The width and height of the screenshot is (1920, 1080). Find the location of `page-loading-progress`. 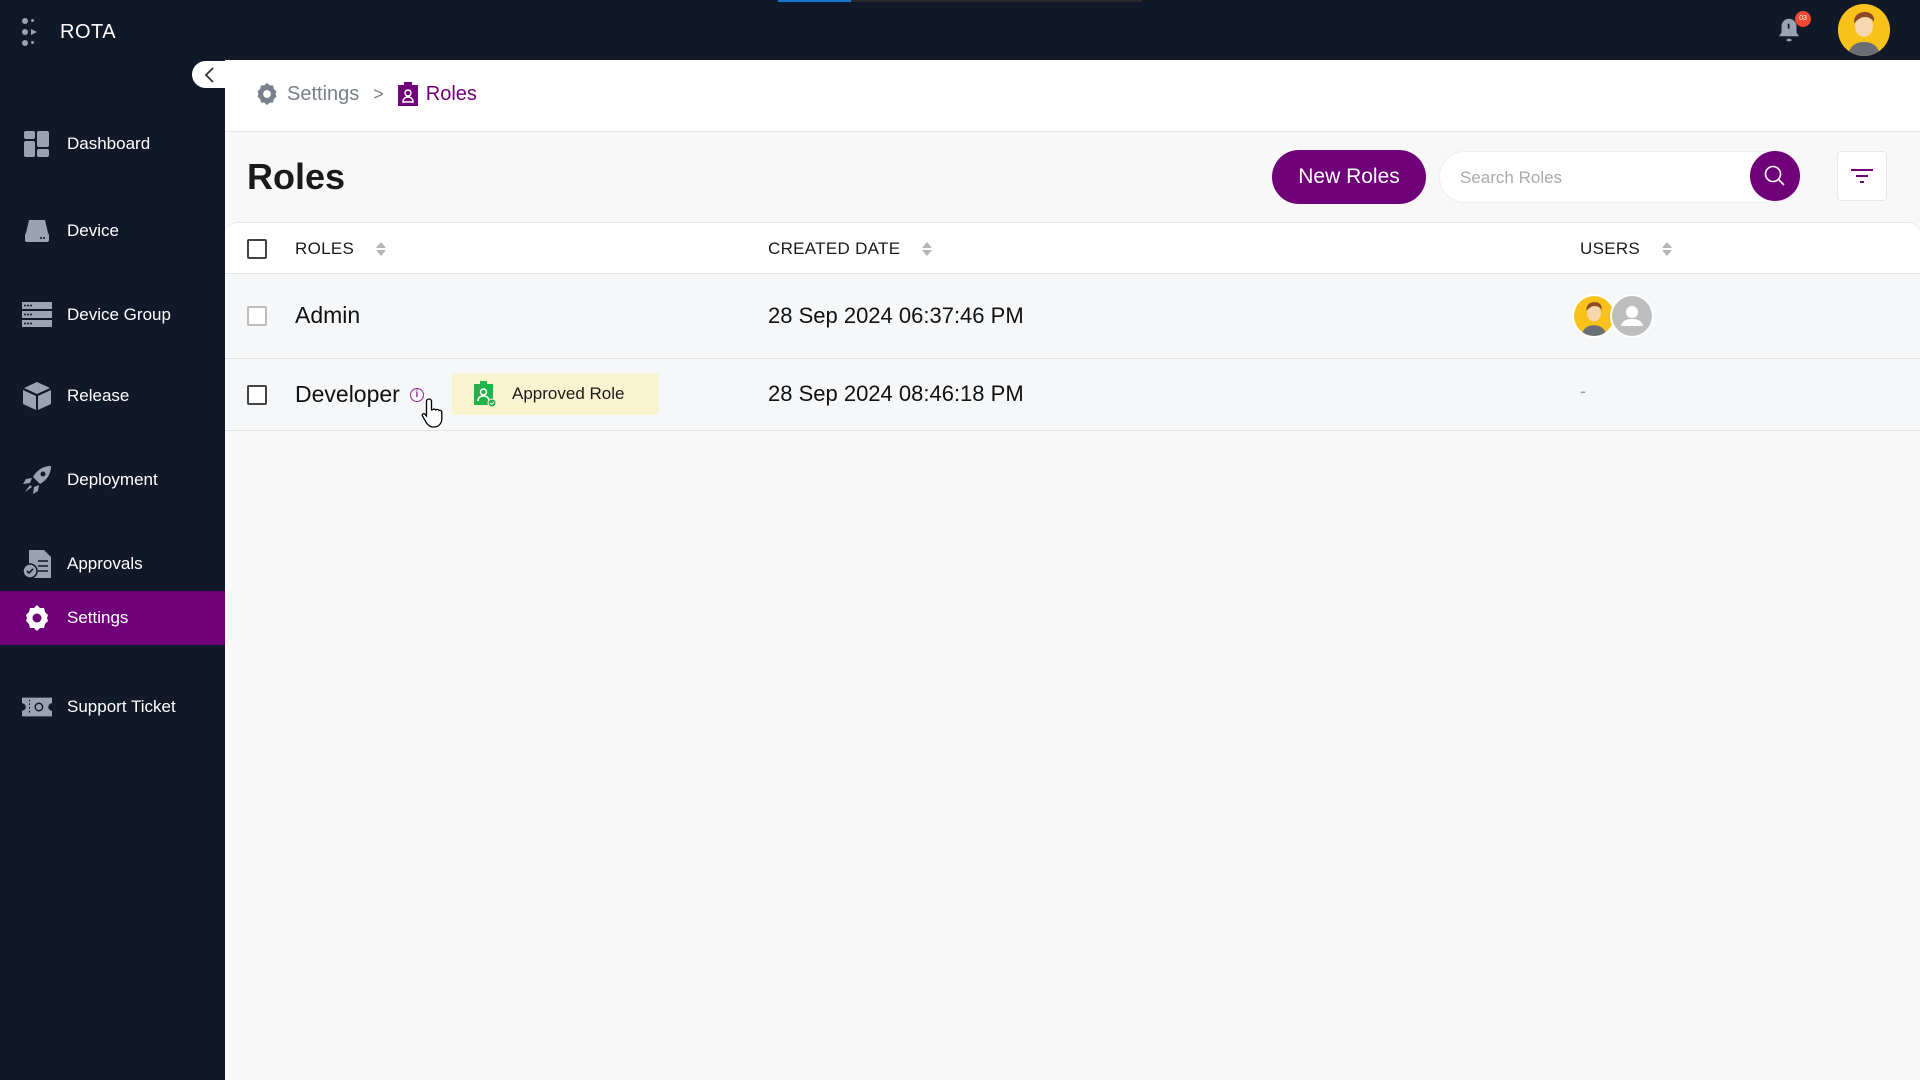

page-loading-progress is located at coordinates (960, 1).